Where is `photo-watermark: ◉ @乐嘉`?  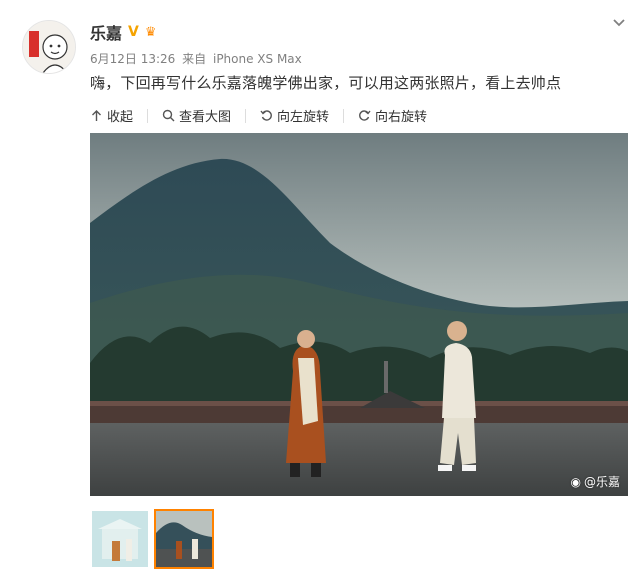 photo-watermark: ◉ @乐嘉 is located at coordinates (596, 481).